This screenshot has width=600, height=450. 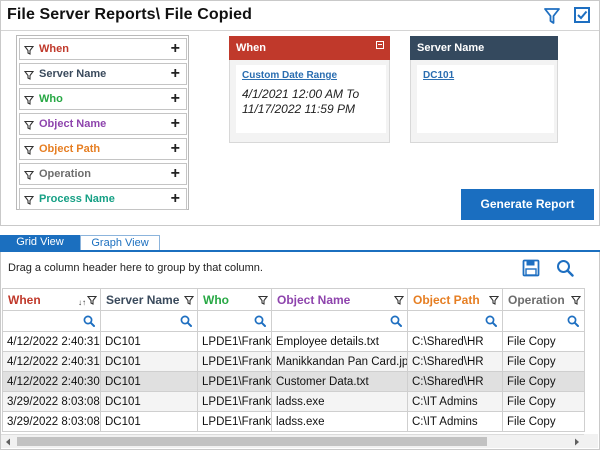 I want to click on filter-item-operation: Operation +, so click(x=103, y=174).